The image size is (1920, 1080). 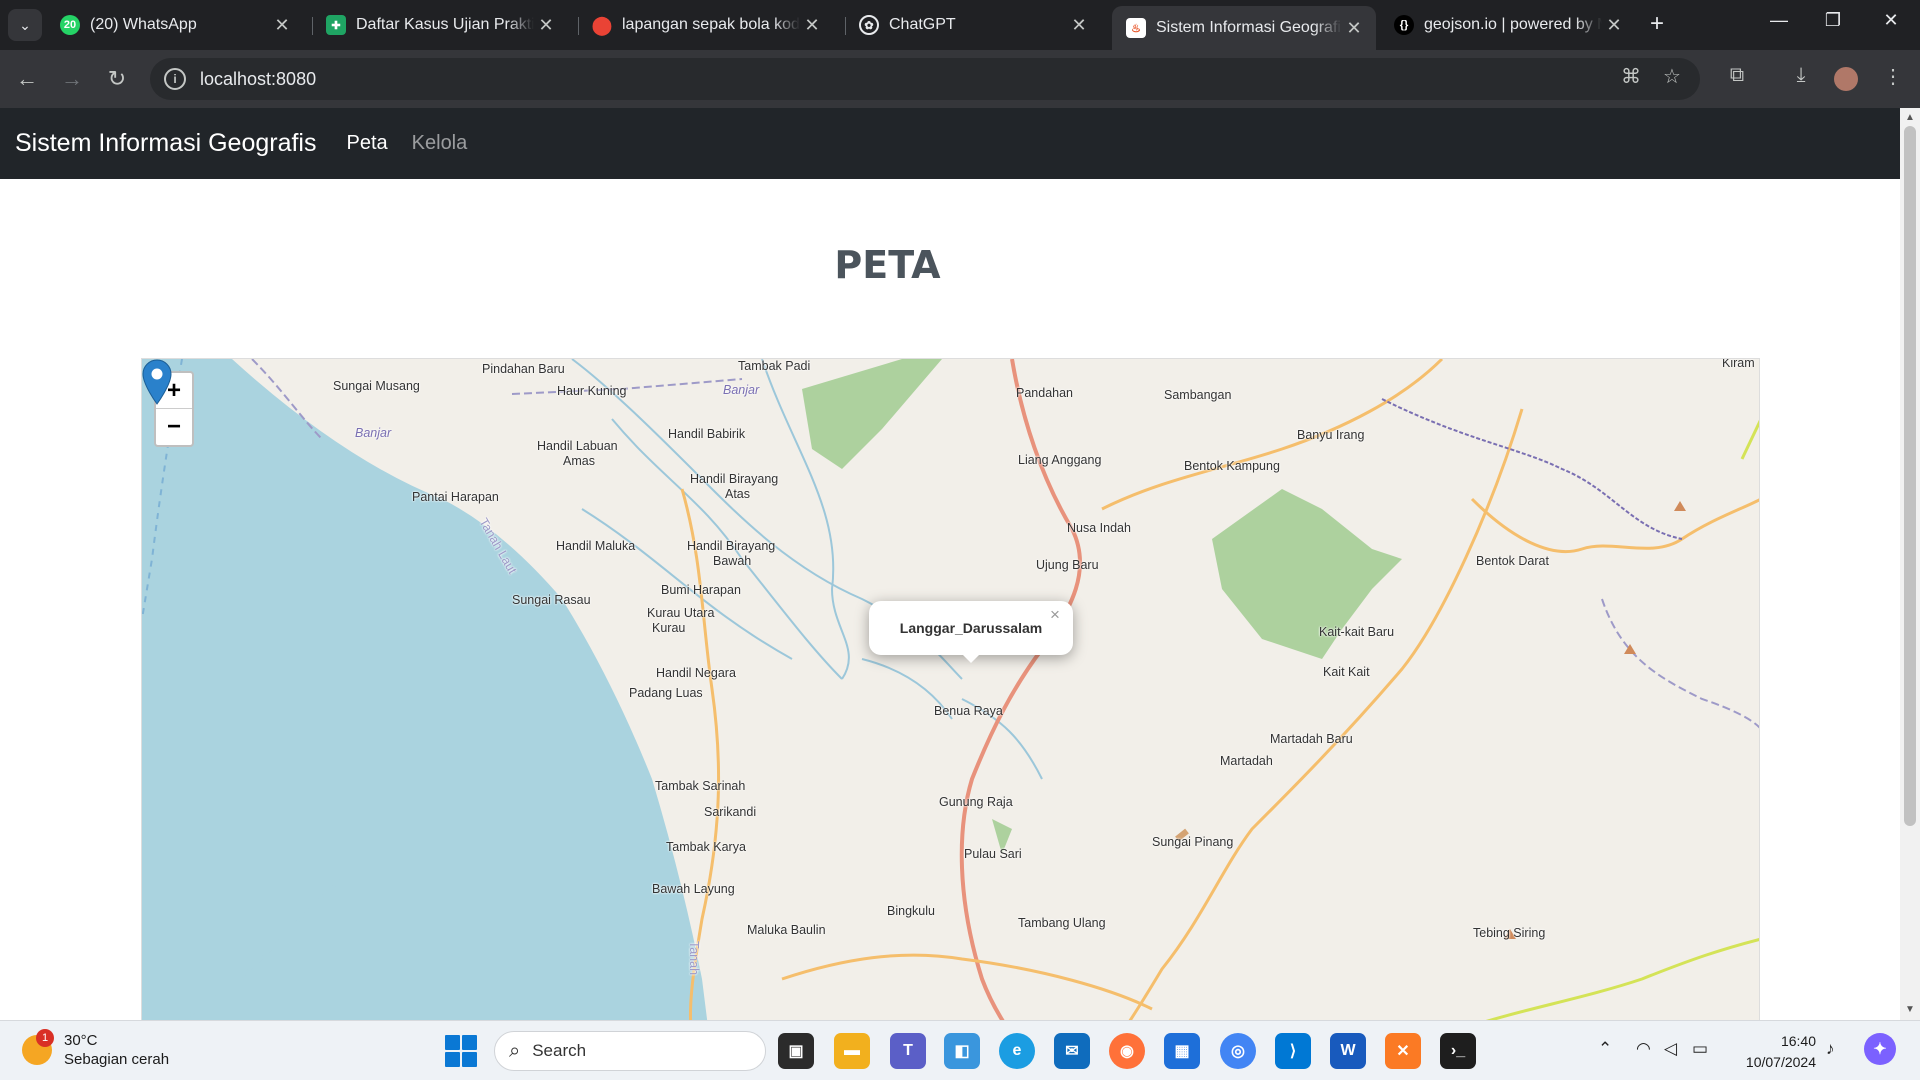 I want to click on geojson-icon: {}, so click(x=1404, y=25).